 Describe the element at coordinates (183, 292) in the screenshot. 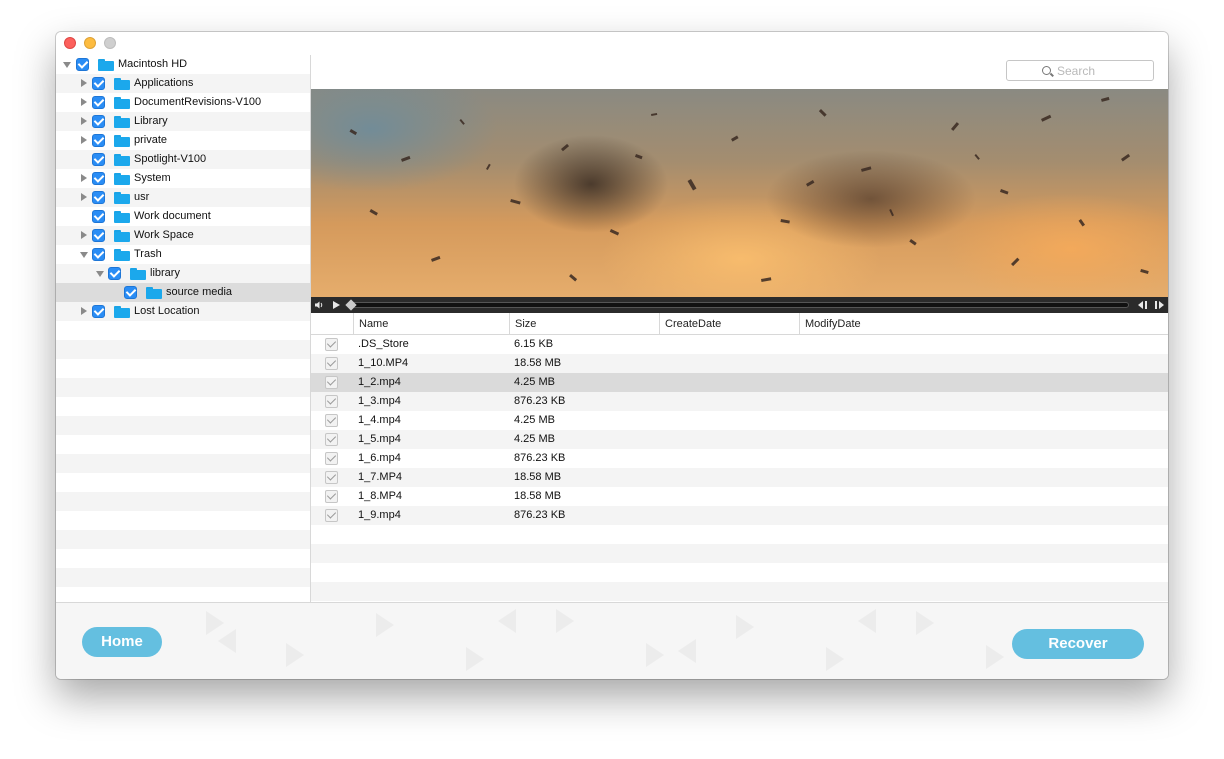

I see `tree-row-selected: source media` at that location.